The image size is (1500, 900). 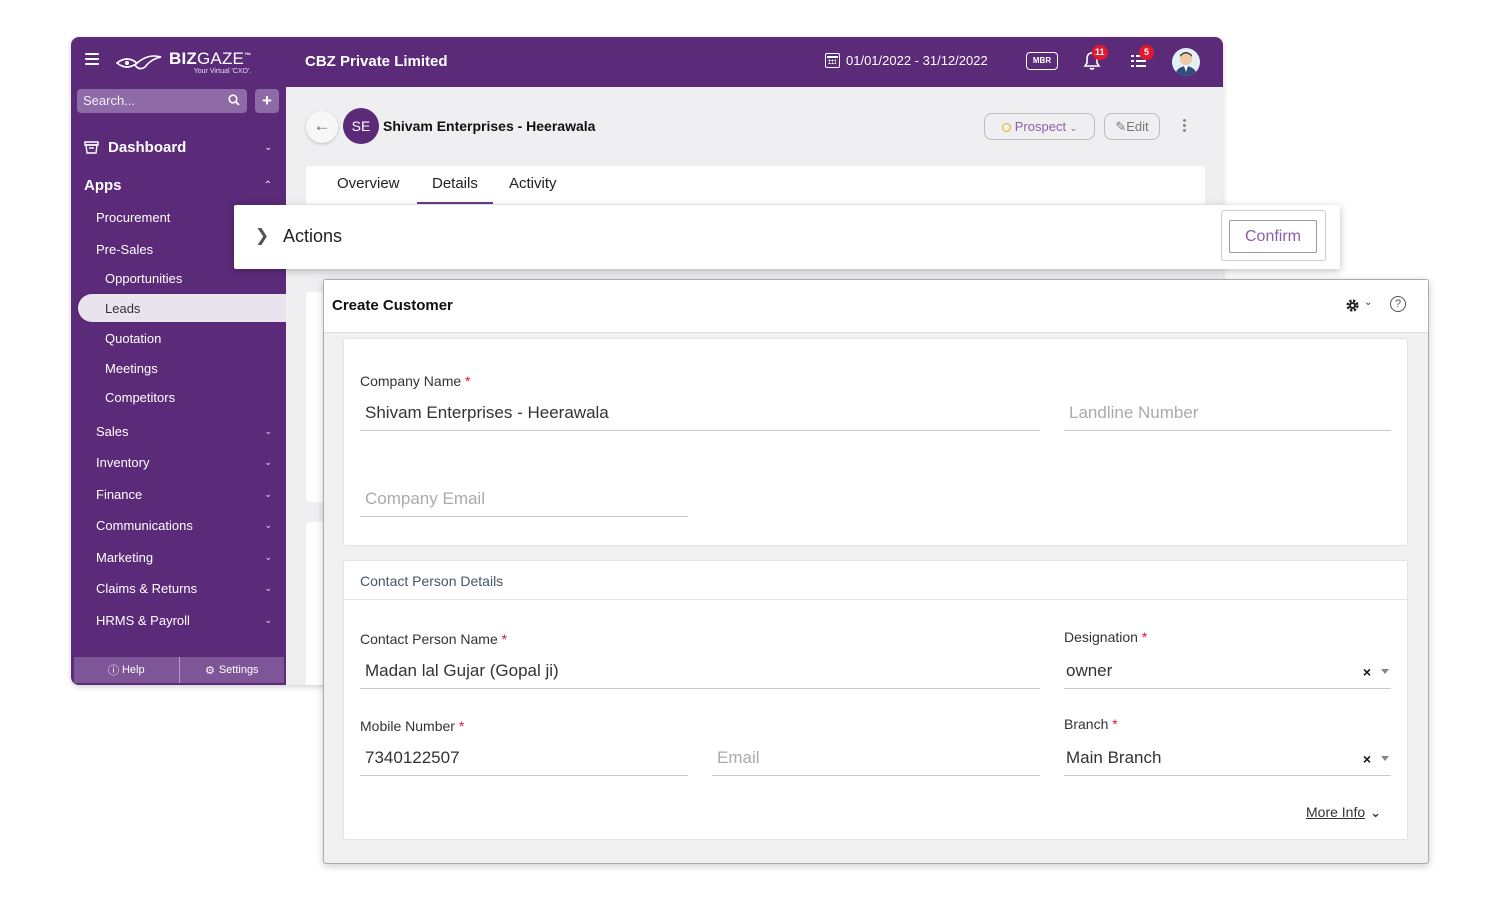 What do you see at coordinates (832, 60) in the screenshot?
I see `calendar-icon` at bounding box center [832, 60].